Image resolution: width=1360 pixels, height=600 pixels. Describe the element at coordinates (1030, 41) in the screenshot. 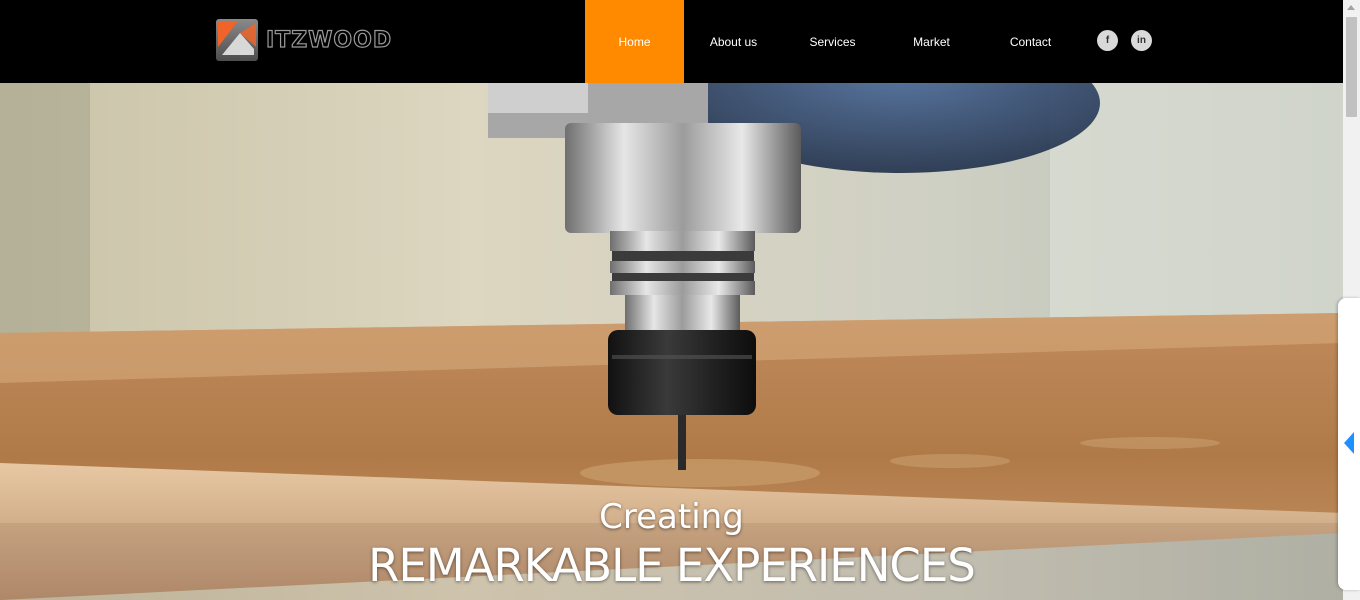

I see `nav-item-contact: Contact` at that location.